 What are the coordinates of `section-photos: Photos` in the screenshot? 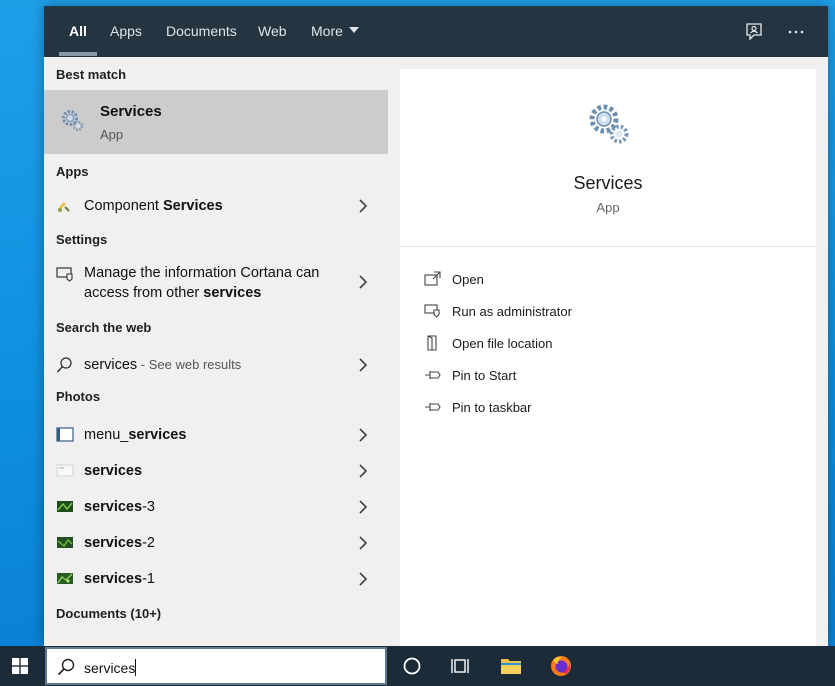 It's located at (78, 396).